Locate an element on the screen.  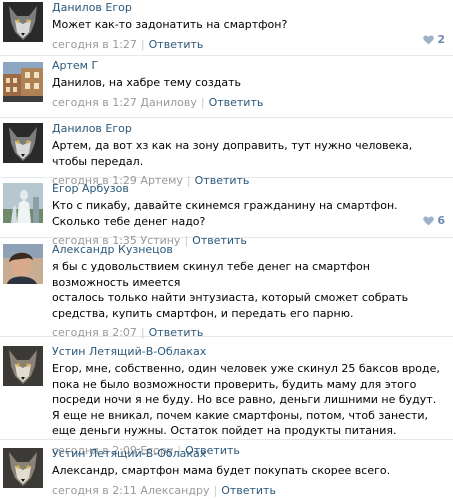
statue-avatar-icon is located at coordinates (23, 203).